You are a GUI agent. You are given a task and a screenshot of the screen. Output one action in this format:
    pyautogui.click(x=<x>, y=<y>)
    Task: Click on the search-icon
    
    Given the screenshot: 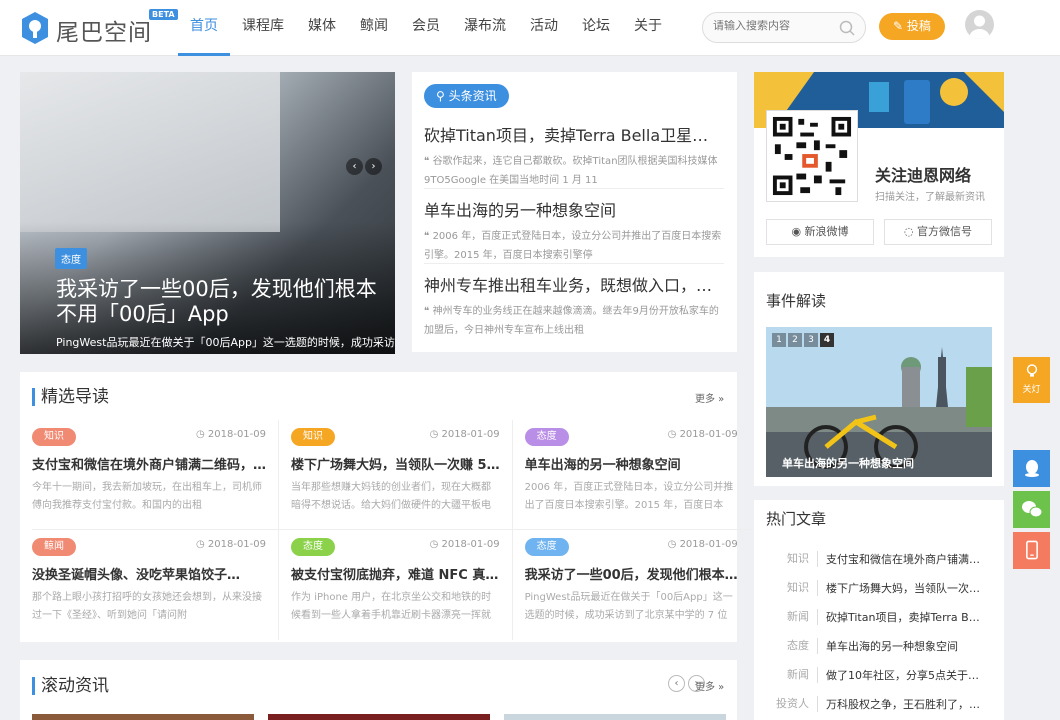 What is the action you would take?
    pyautogui.click(x=847, y=28)
    